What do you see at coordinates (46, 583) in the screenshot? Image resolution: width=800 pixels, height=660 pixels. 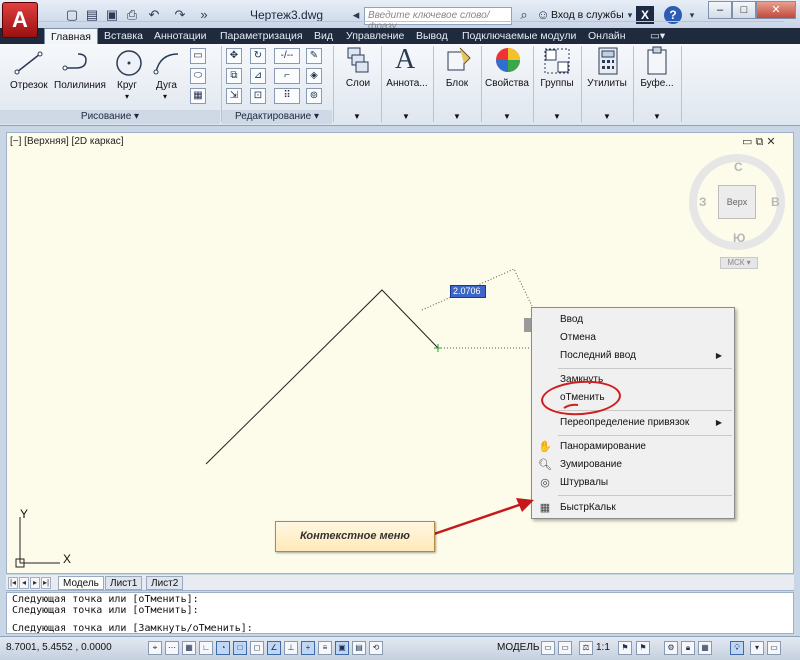 I see `last-tab-icon: ▸|` at bounding box center [46, 583].